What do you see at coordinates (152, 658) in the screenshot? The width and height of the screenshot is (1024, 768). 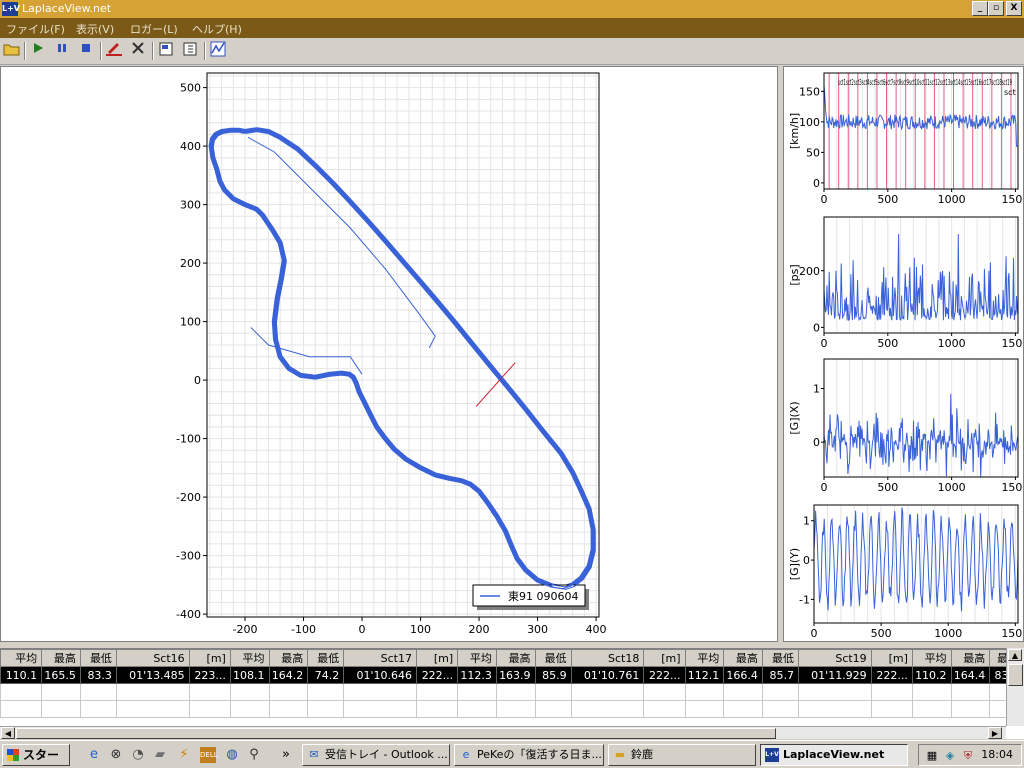 I see `column-header: Sct16` at bounding box center [152, 658].